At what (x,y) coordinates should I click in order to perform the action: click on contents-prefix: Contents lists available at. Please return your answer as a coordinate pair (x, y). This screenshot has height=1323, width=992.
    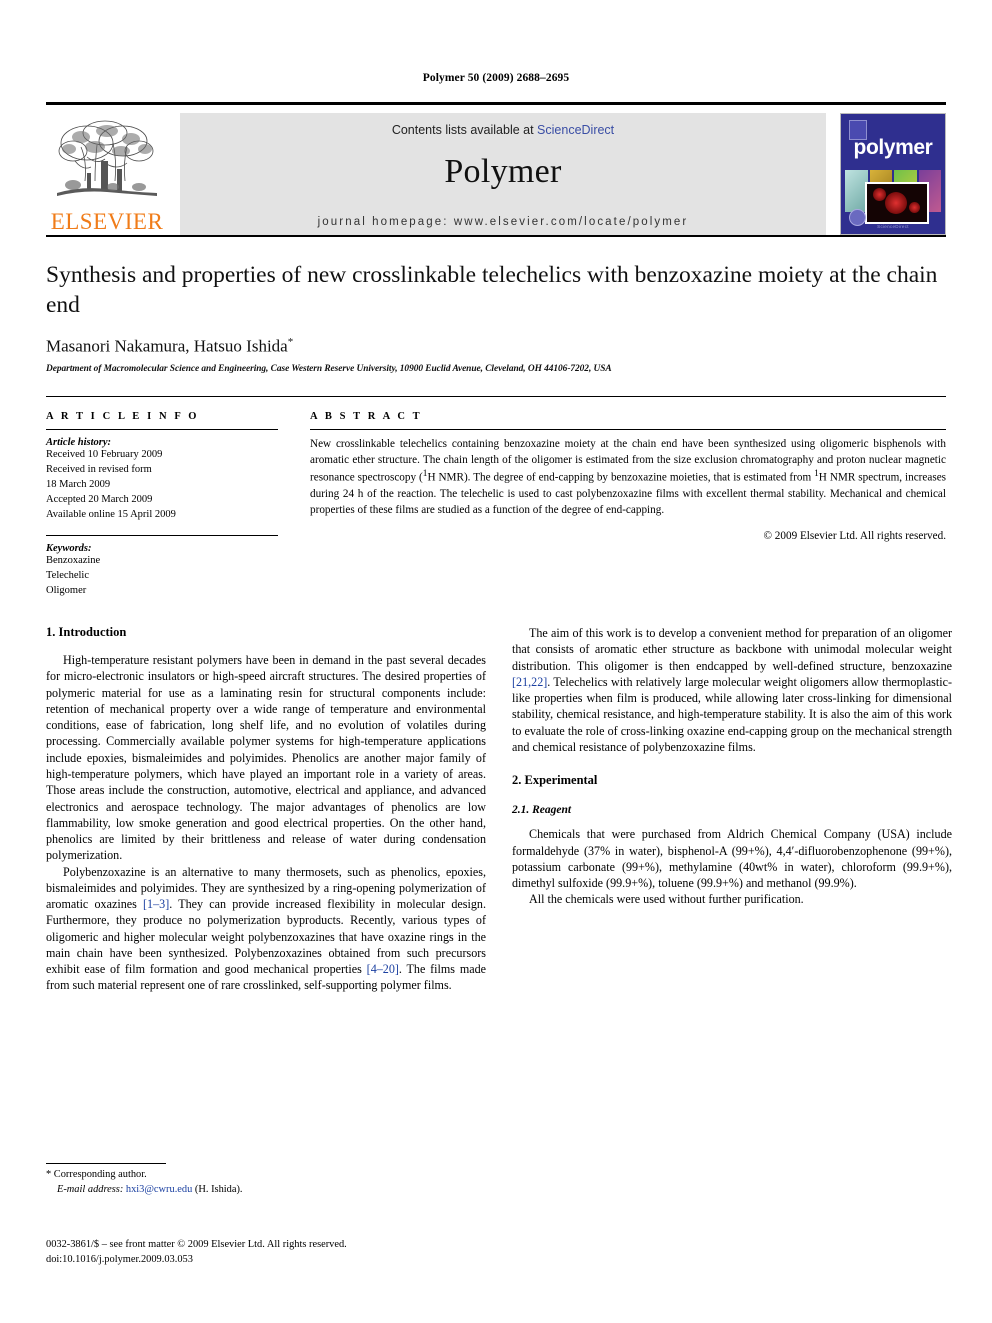
    Looking at the image, I should click on (464, 130).